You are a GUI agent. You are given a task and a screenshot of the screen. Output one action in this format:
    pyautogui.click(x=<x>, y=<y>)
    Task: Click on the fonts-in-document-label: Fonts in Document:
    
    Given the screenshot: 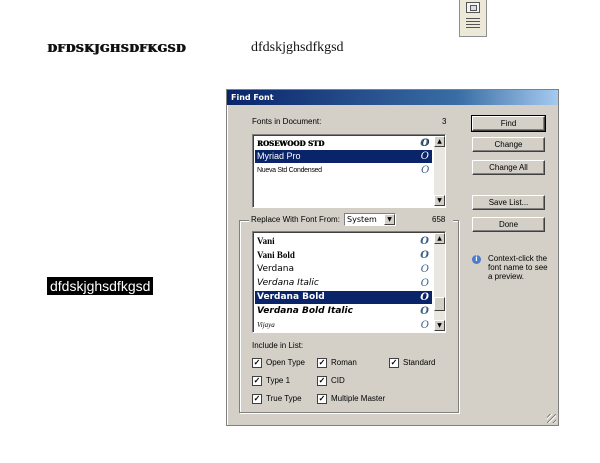 What is the action you would take?
    pyautogui.click(x=287, y=121)
    